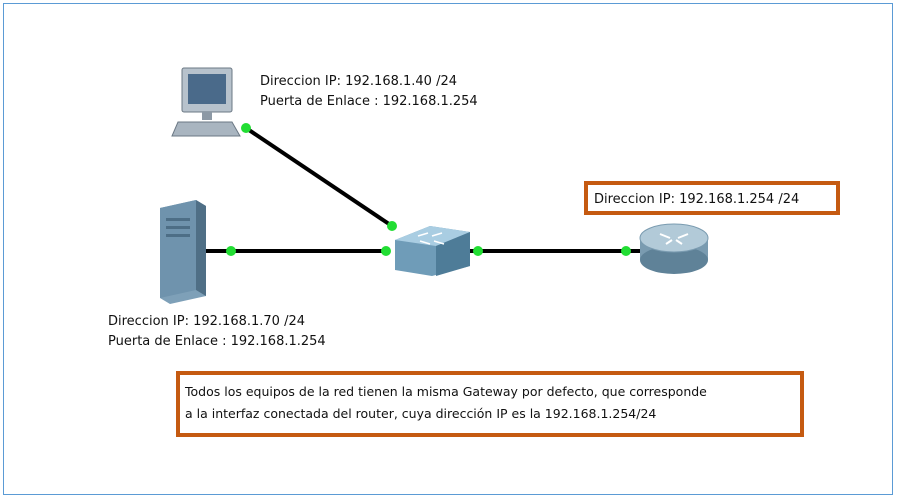  Describe the element at coordinates (319, 177) in the screenshot. I see `link-pc-switch` at that location.